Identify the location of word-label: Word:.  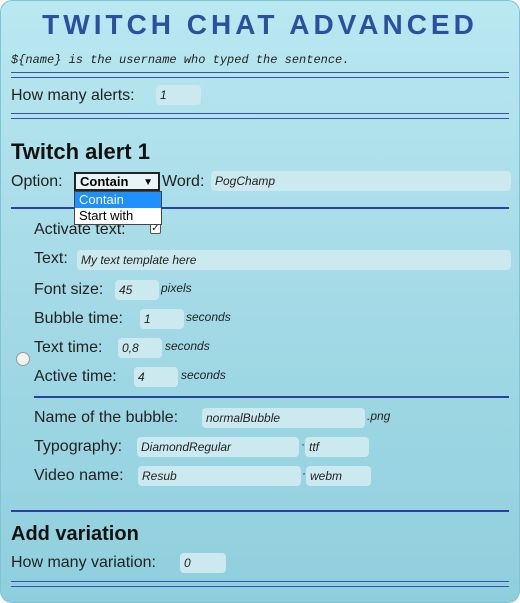
(183, 181).